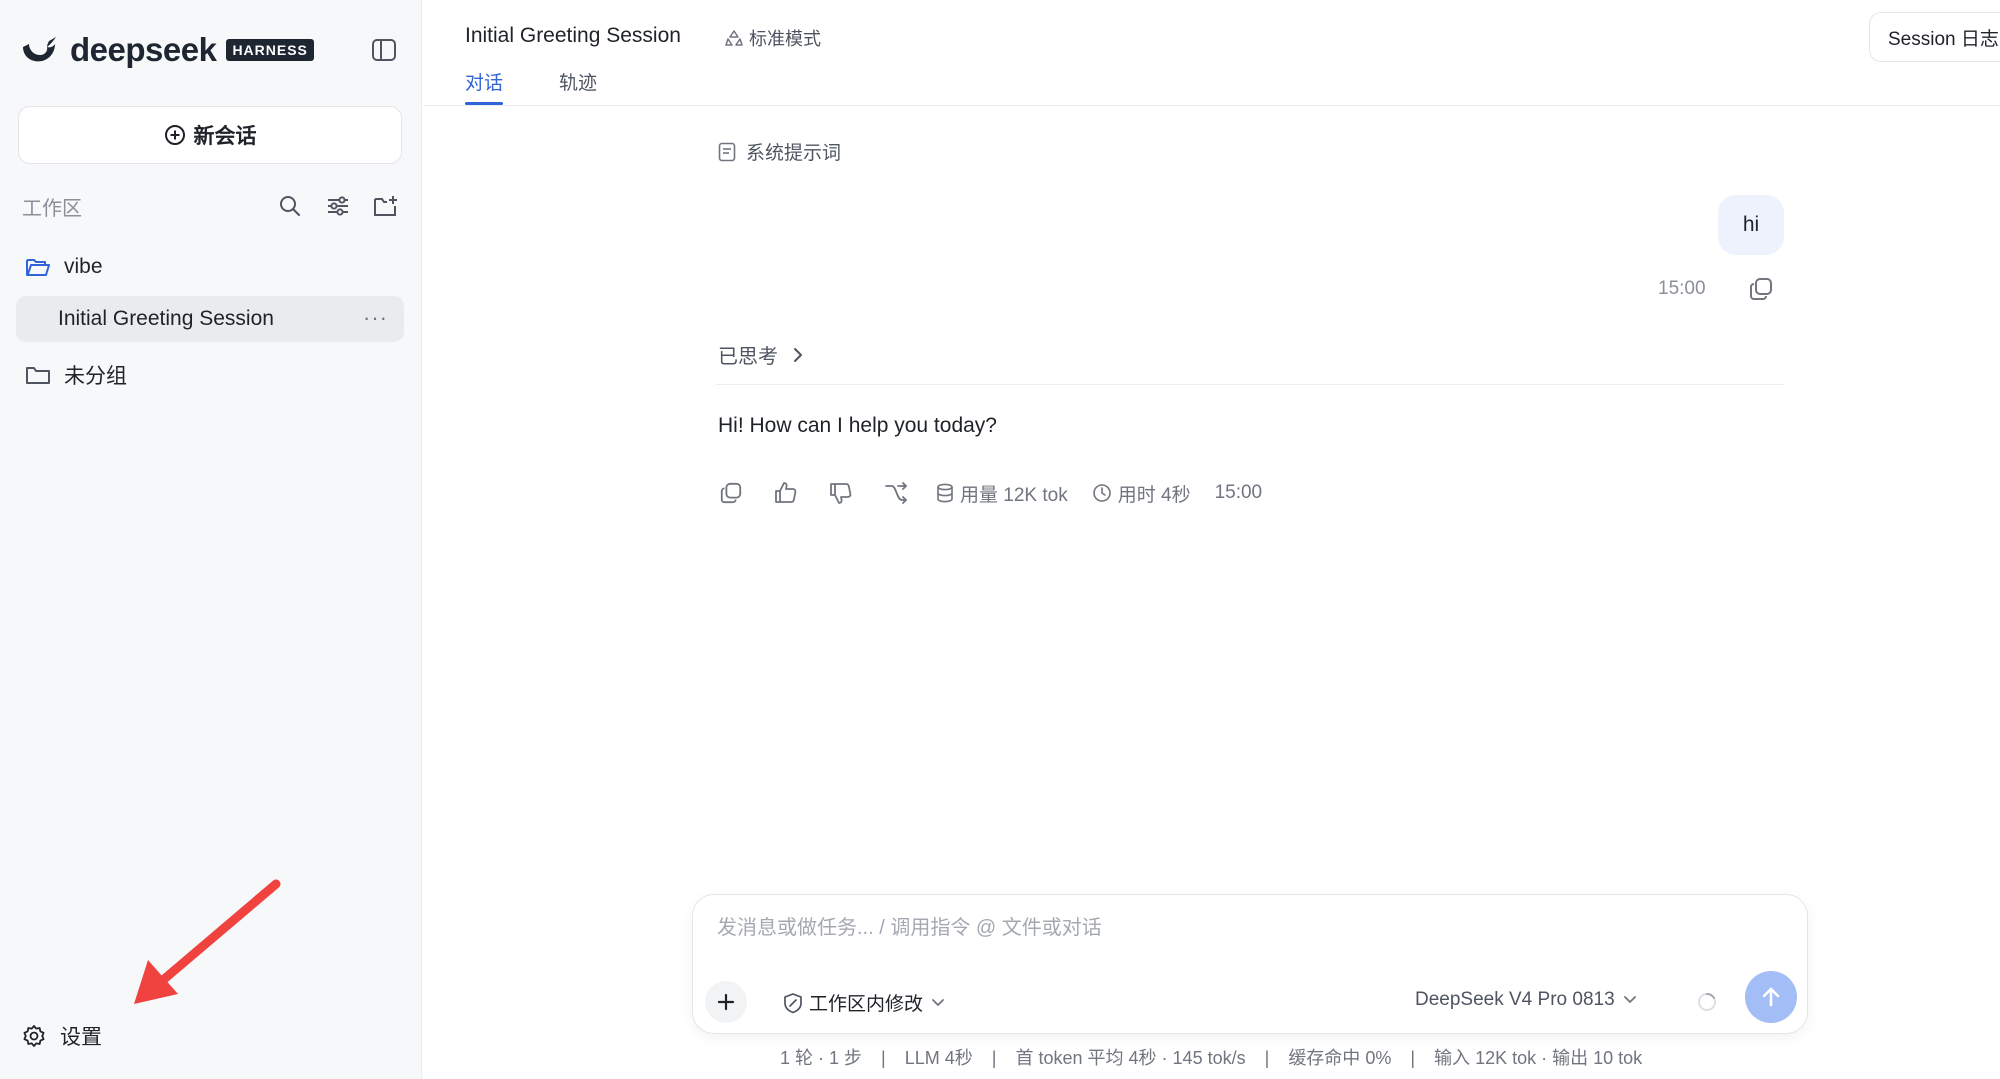  I want to click on settings-label: 设置, so click(81, 1037).